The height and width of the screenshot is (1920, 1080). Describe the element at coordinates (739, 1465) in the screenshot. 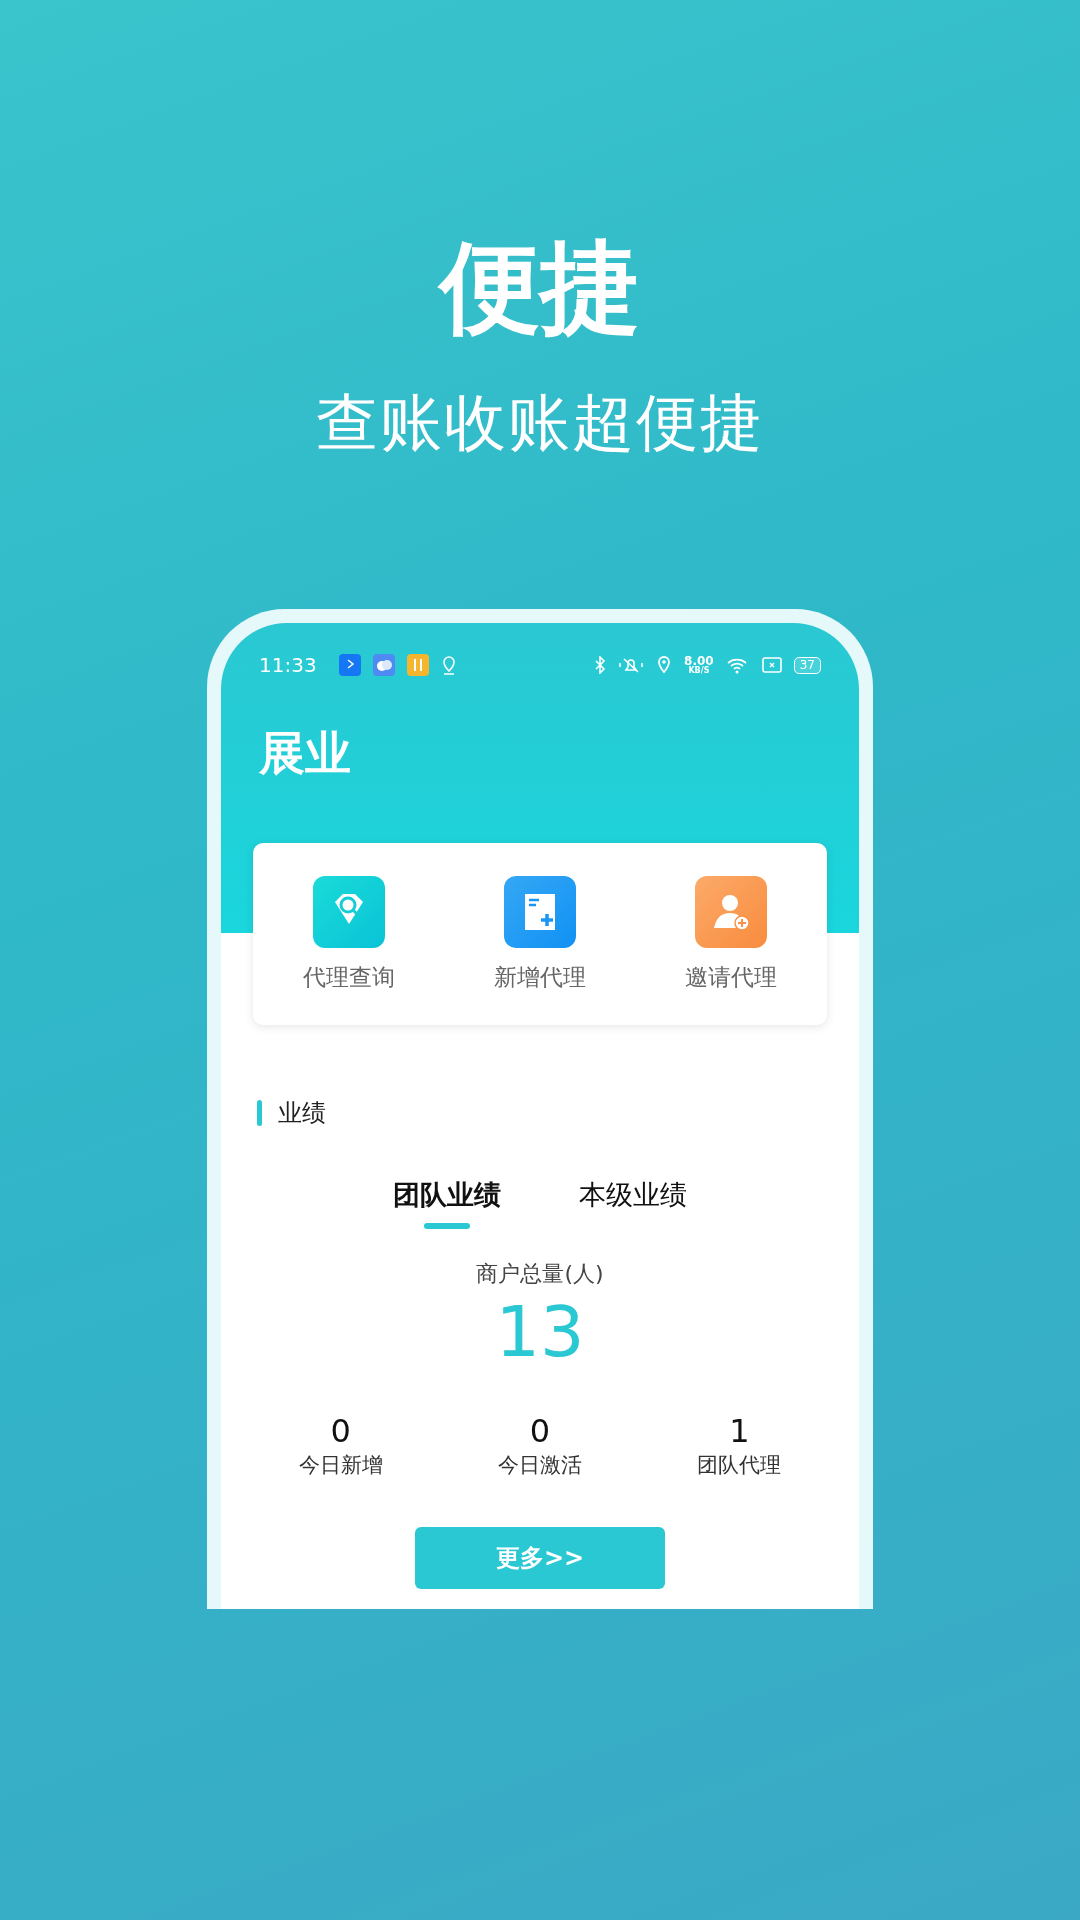

I see `stat-label: 团队代理` at that location.